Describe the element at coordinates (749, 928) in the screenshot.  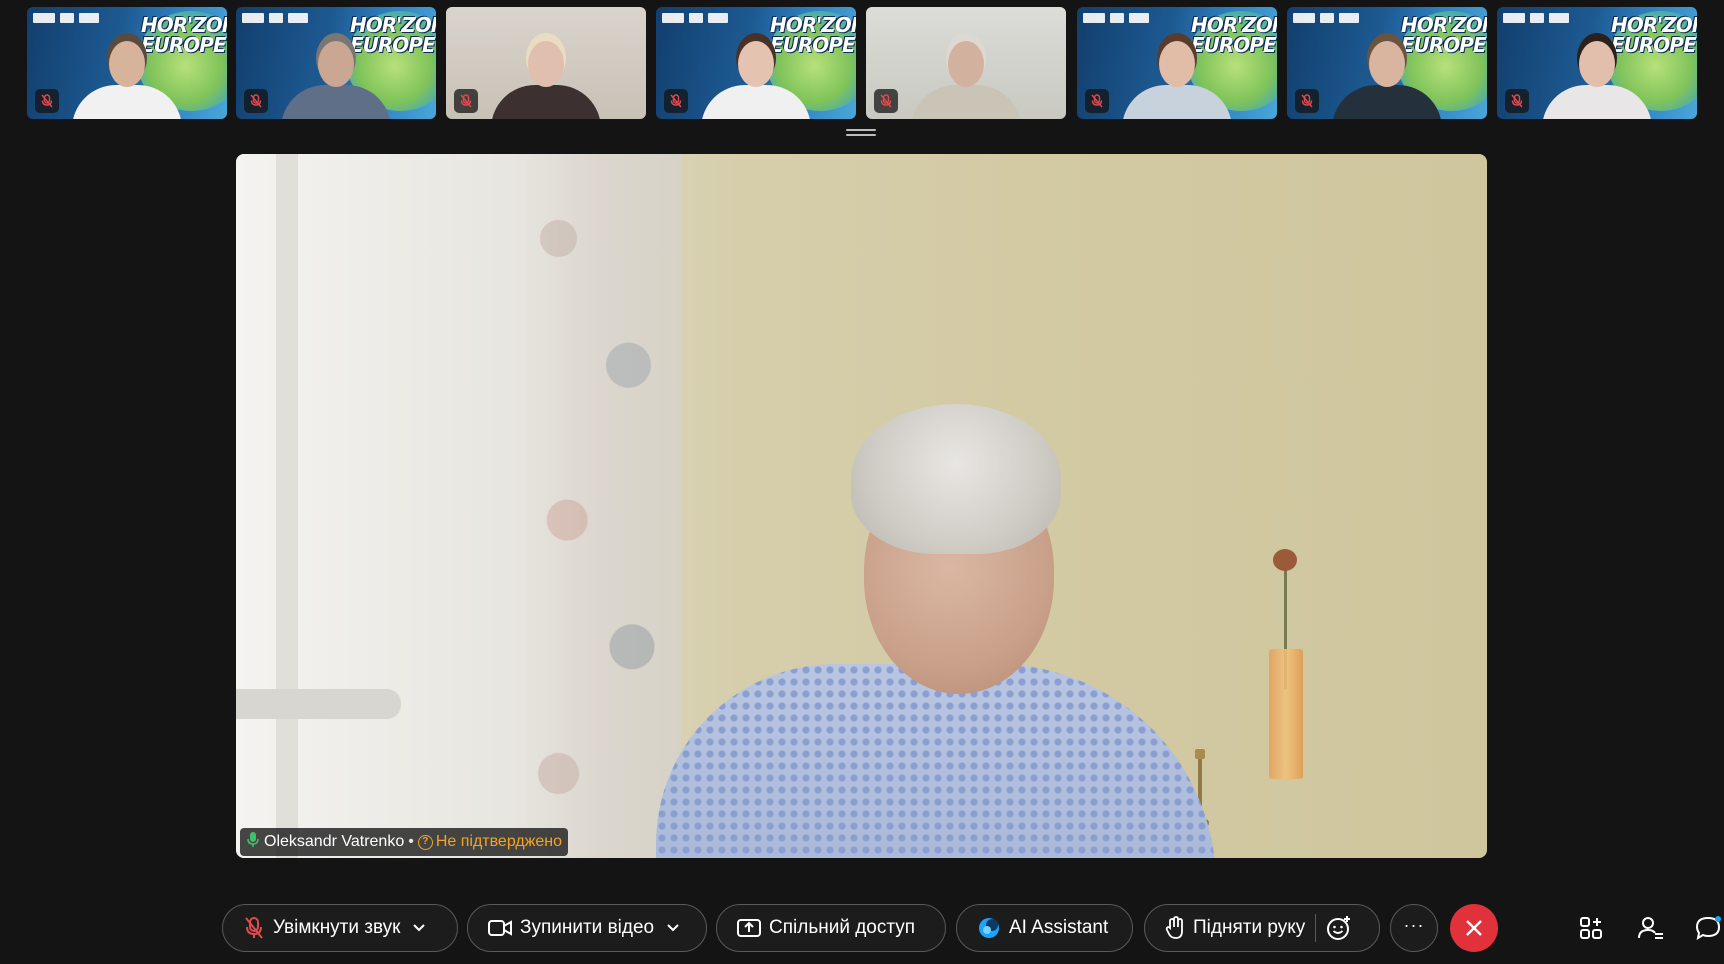
I see `share-screen-icon` at that location.